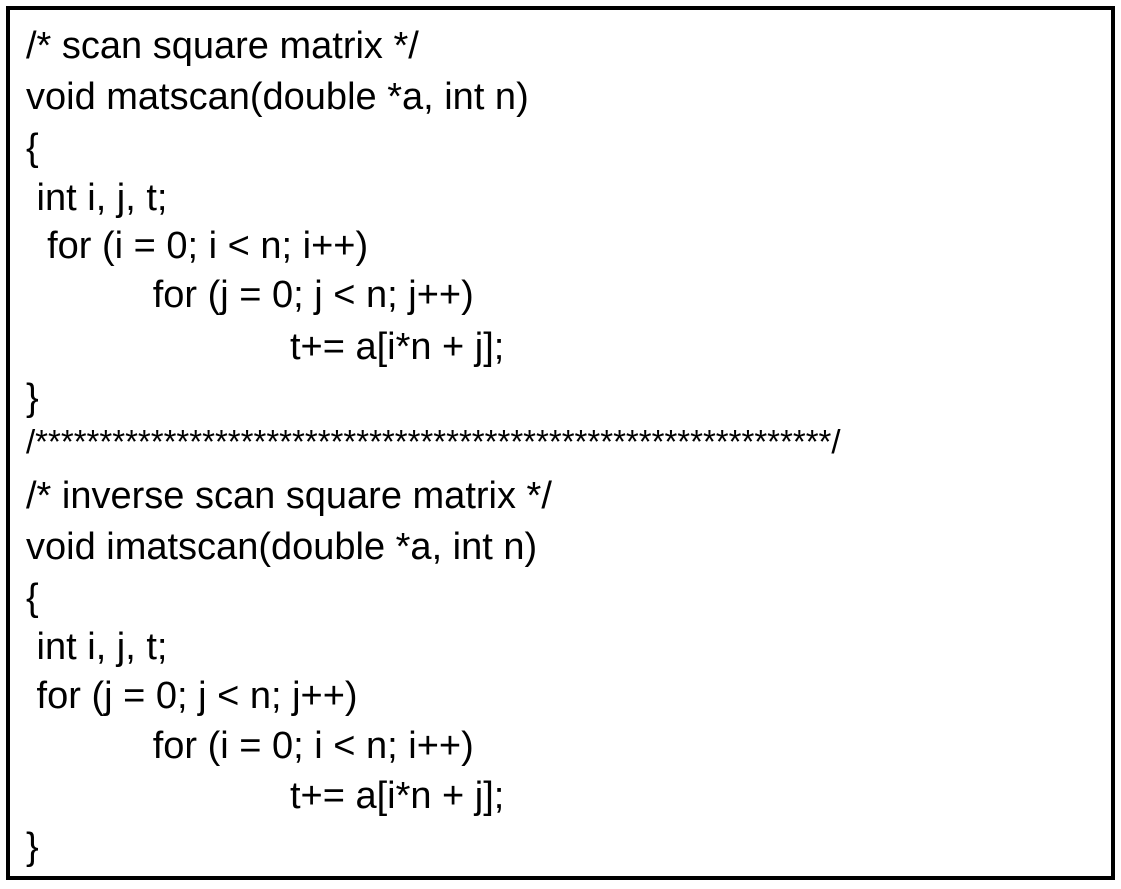  Describe the element at coordinates (192, 696) in the screenshot. I see `code-line-outer-loop: for (j = 0; j < n; j++)` at that location.